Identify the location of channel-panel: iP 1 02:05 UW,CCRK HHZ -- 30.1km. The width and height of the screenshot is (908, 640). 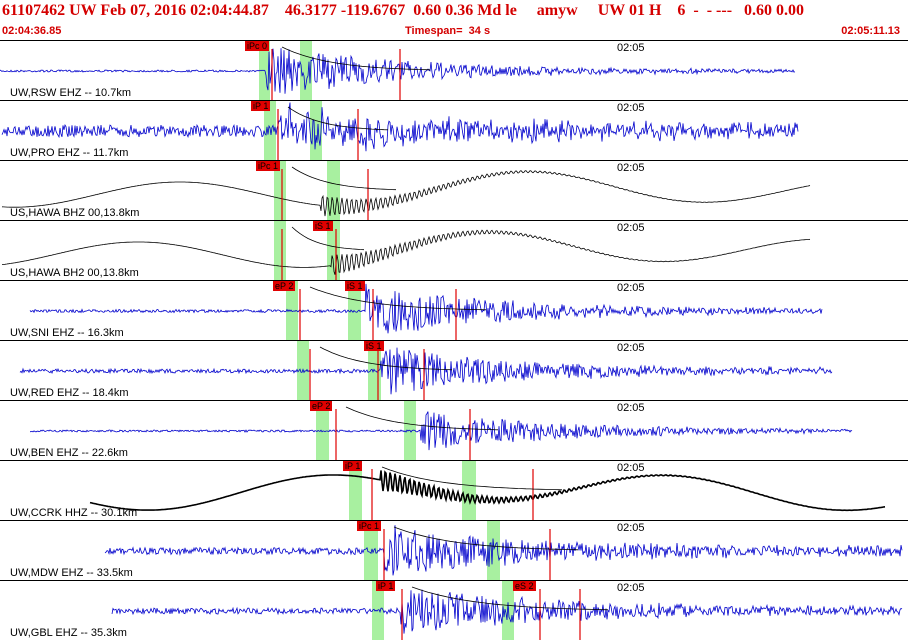
(454, 490).